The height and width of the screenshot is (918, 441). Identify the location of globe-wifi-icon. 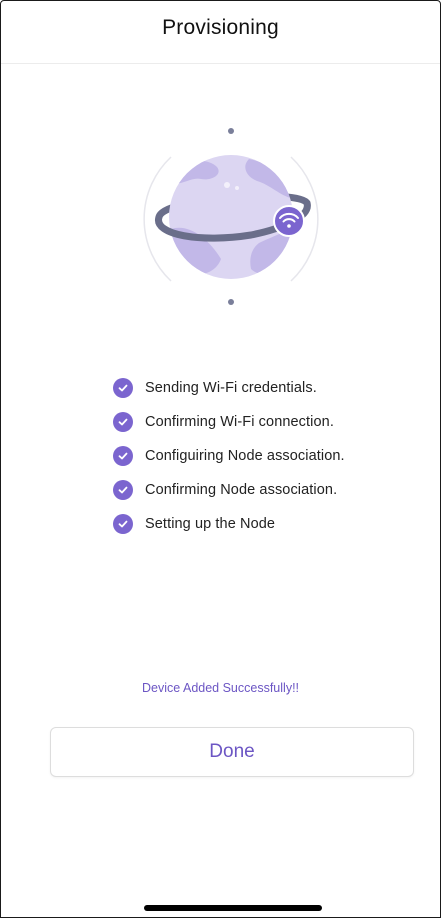
(231, 216).